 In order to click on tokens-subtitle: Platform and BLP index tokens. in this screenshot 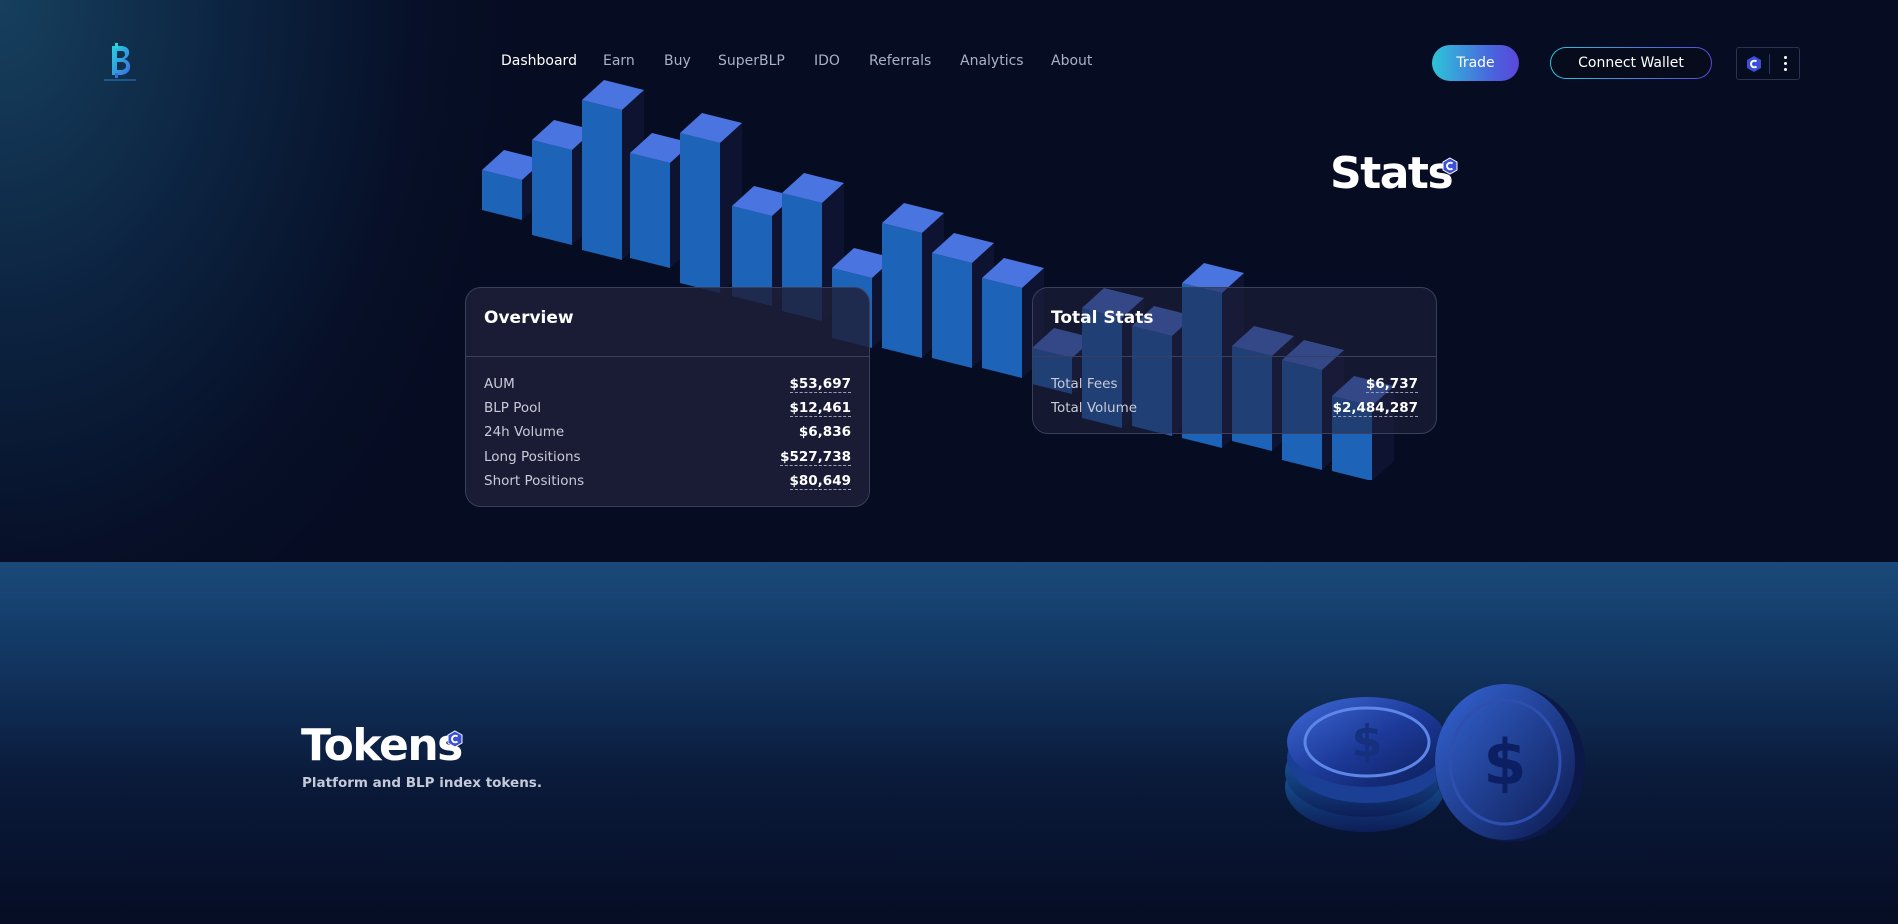, I will do `click(422, 783)`.